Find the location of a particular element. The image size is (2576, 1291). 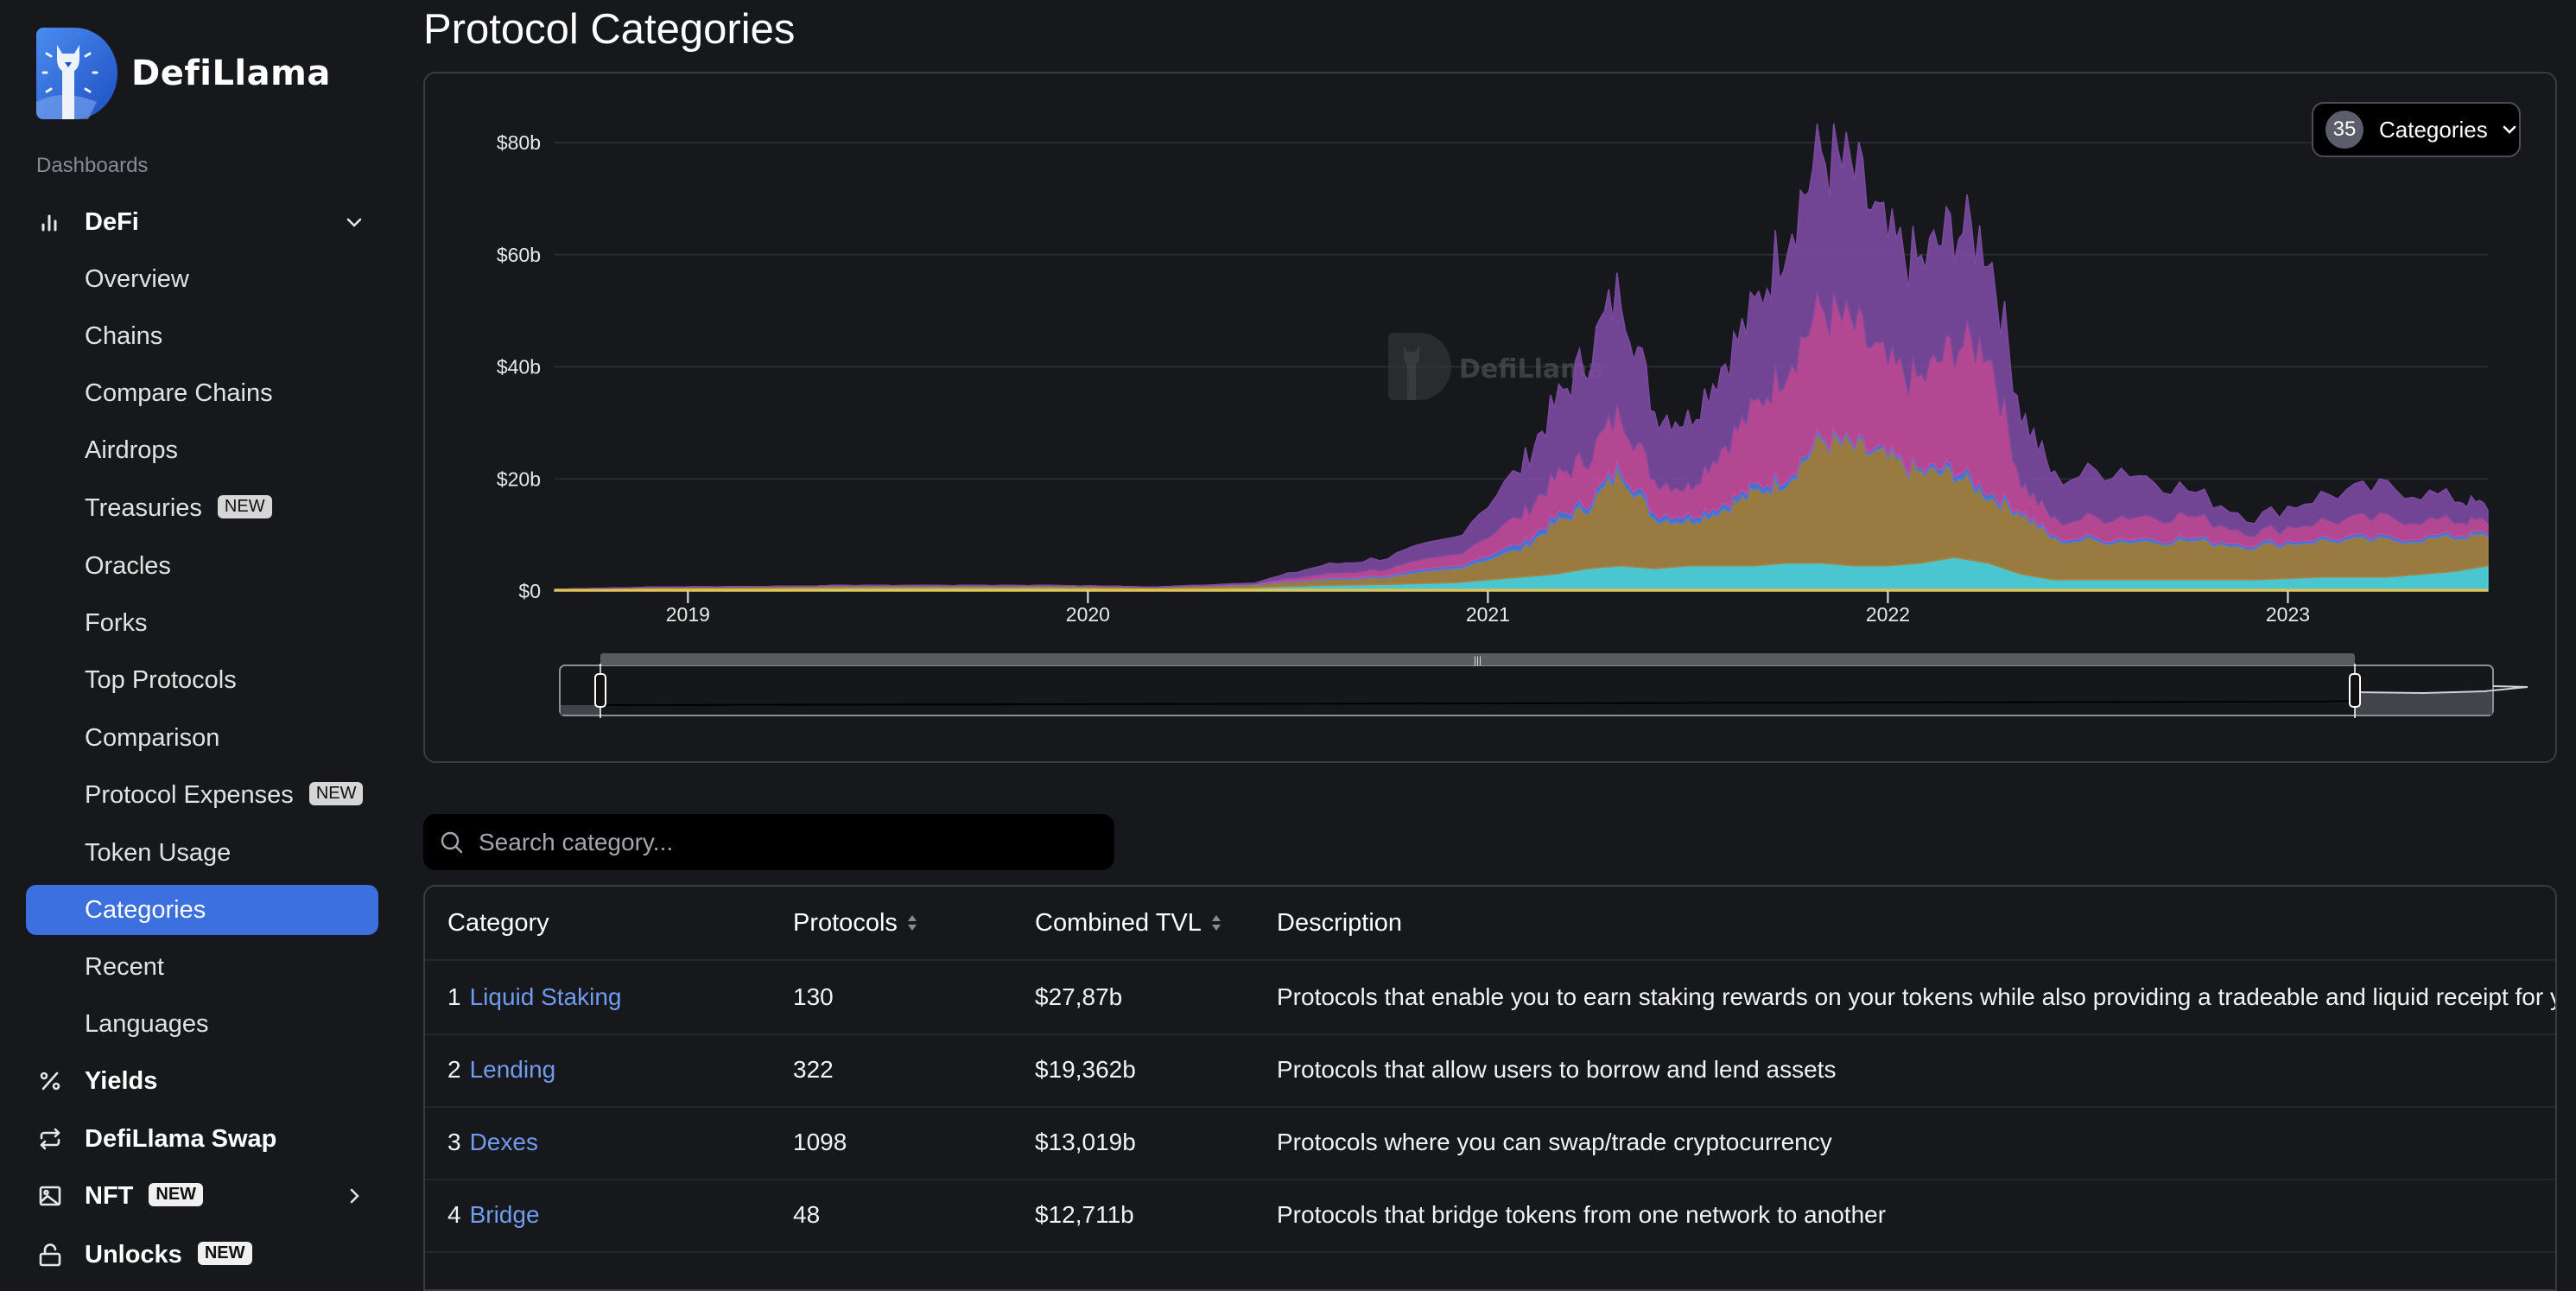

category-link: Lending is located at coordinates (513, 1070).